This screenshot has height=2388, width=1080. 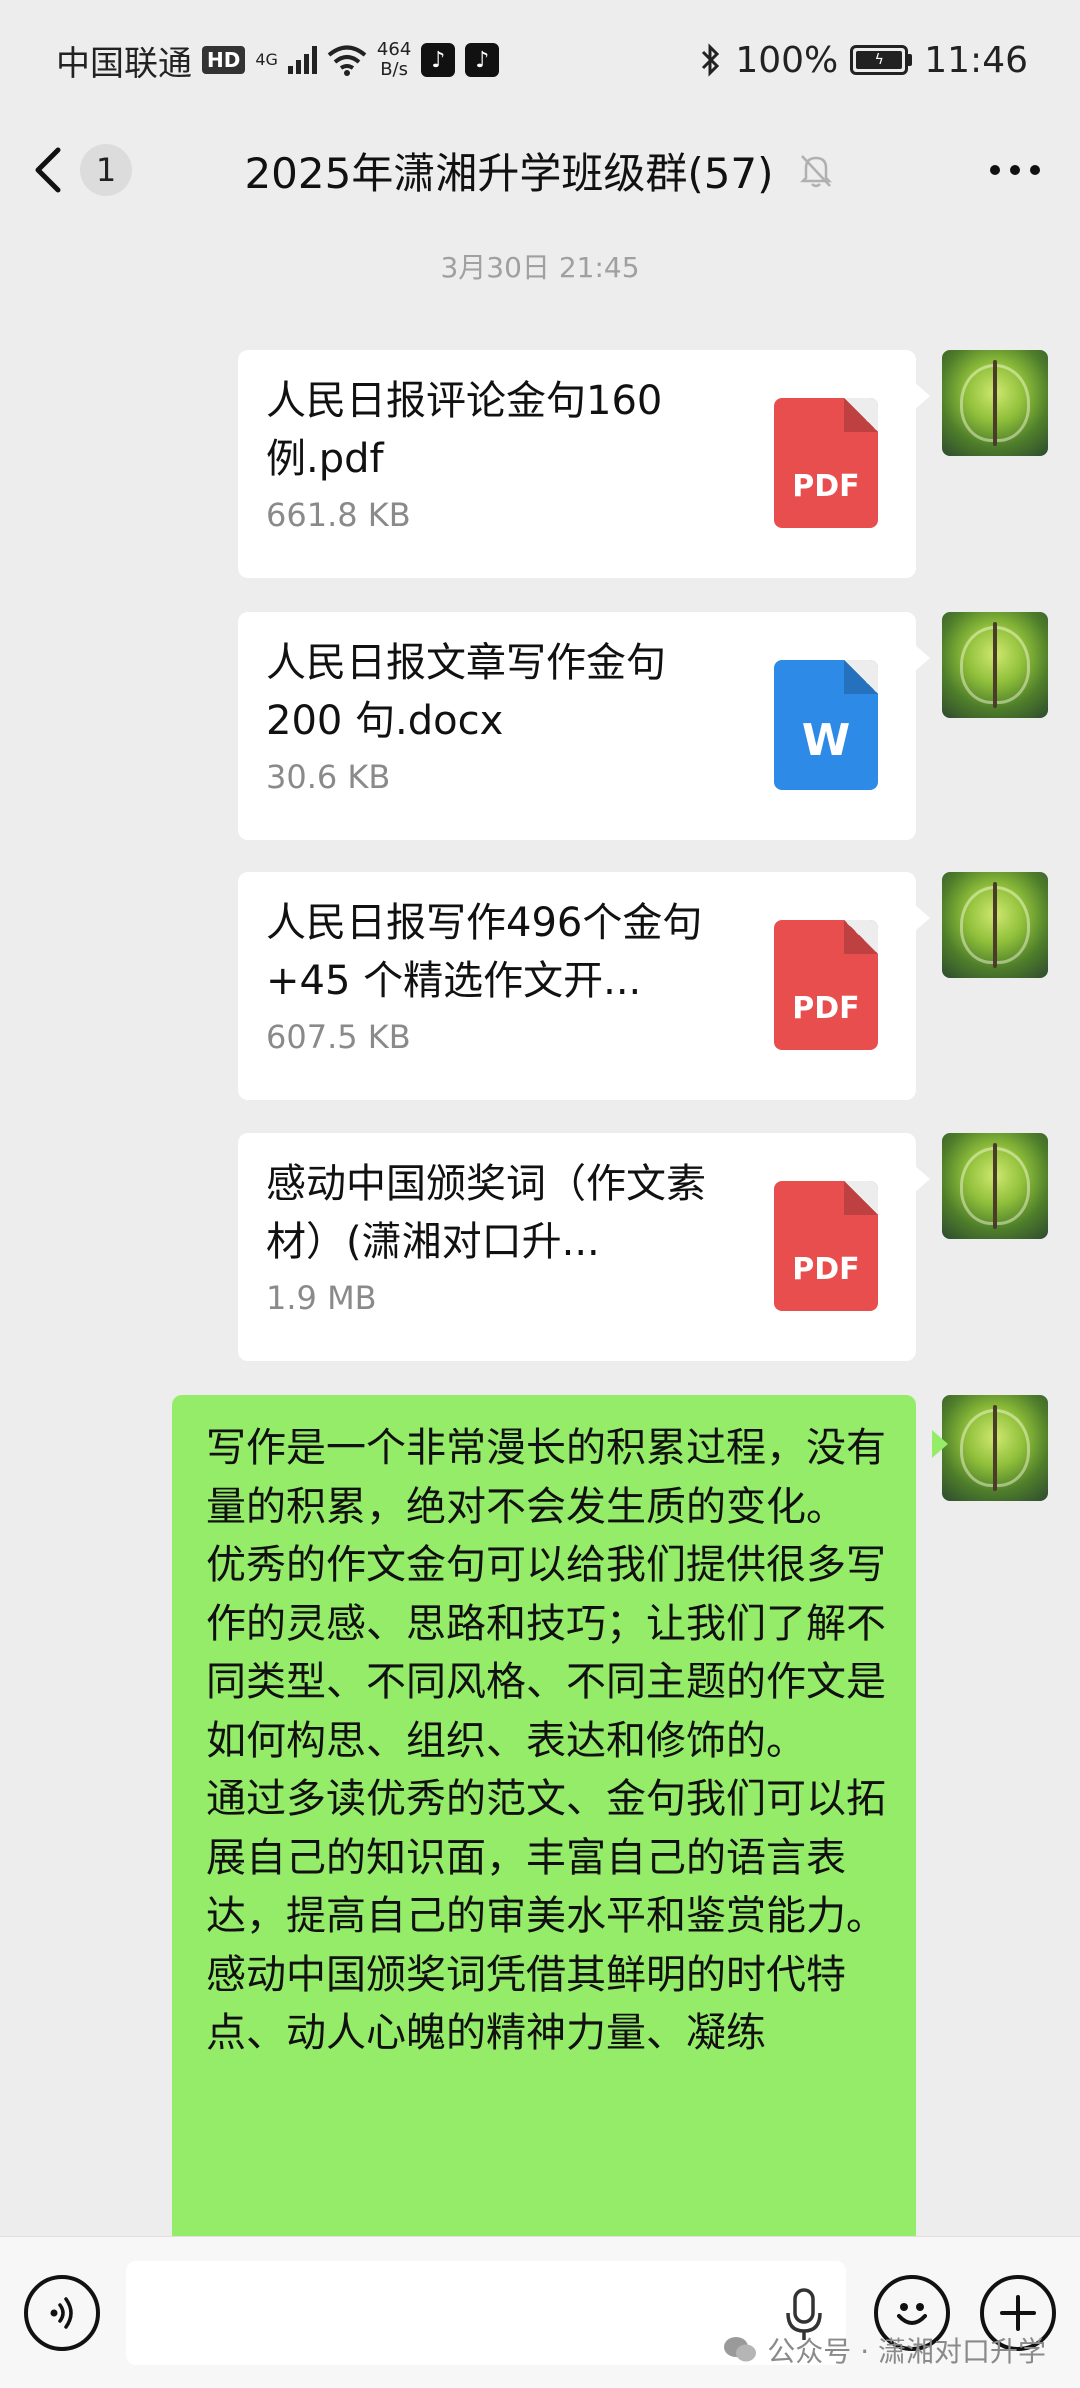 What do you see at coordinates (224, 60) in the screenshot?
I see `hd-badge: HD` at bounding box center [224, 60].